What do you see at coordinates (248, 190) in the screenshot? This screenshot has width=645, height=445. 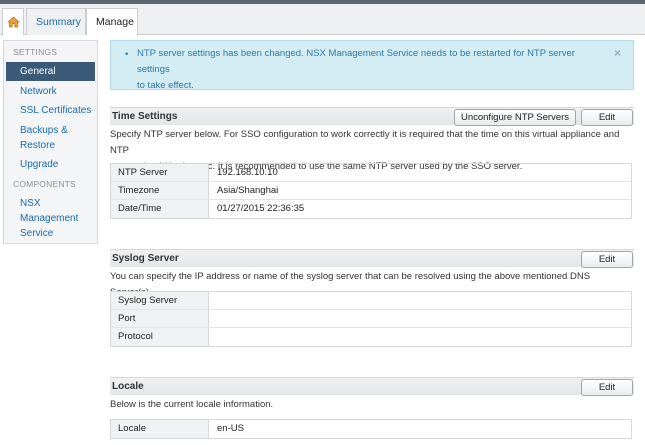 I see `field-value-timezone: Asia/Shanghai` at bounding box center [248, 190].